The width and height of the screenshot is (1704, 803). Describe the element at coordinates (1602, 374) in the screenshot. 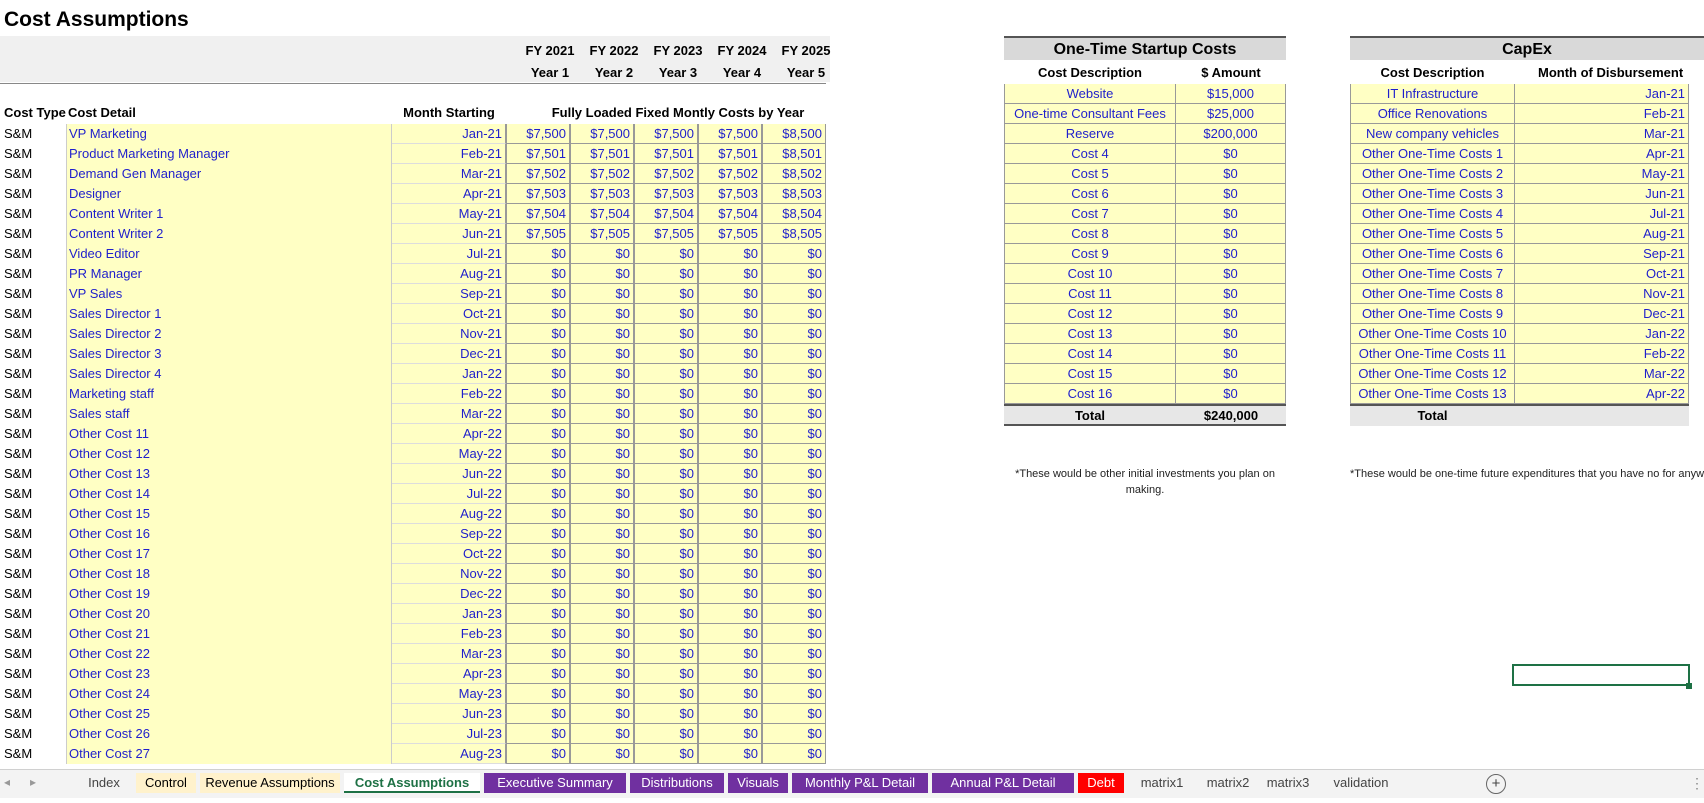

I see `capex-cell-month: Mar-22` at that location.